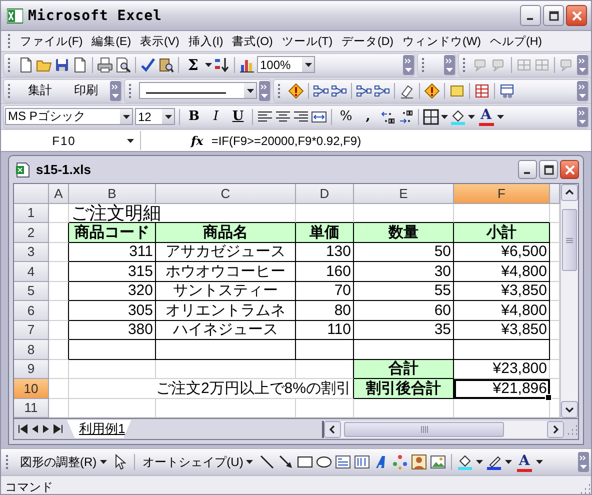  What do you see at coordinates (307, 41) in the screenshot?
I see `menu-item: ツール(T)` at bounding box center [307, 41].